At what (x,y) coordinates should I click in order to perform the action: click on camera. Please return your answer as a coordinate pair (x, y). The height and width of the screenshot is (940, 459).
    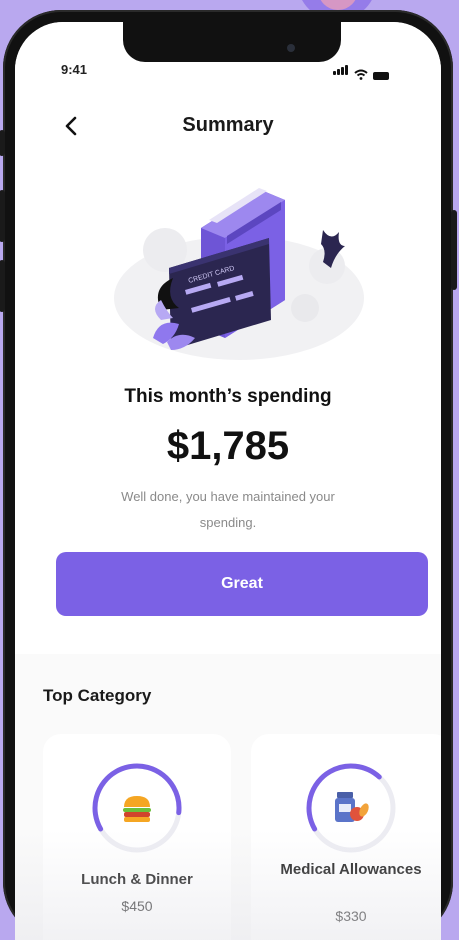
    Looking at the image, I should click on (291, 48).